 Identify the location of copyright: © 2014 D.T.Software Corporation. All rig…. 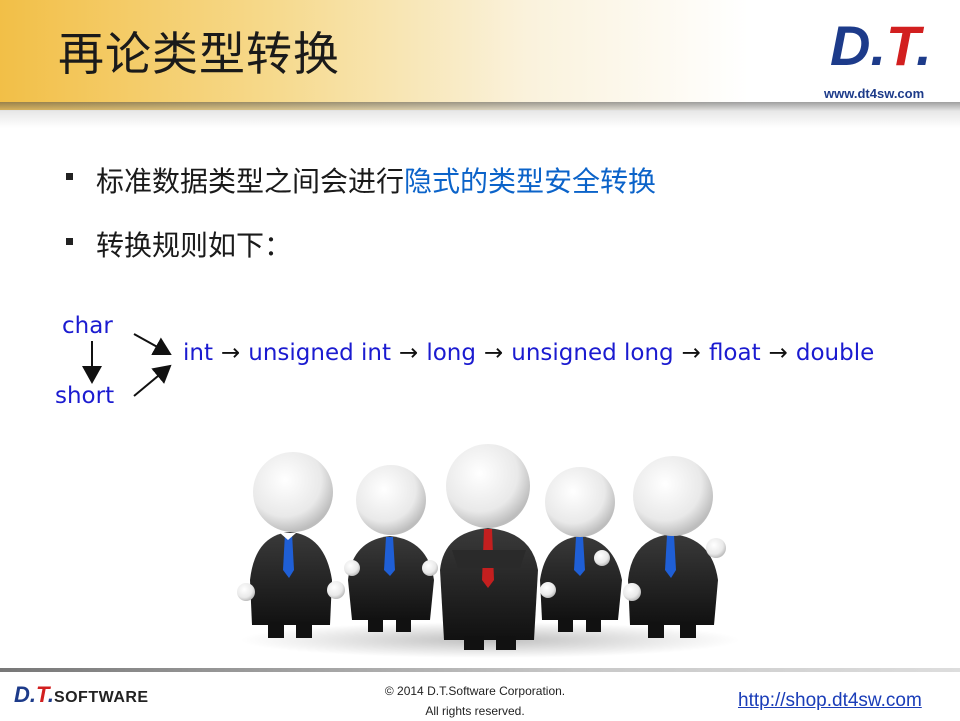
(475, 701).